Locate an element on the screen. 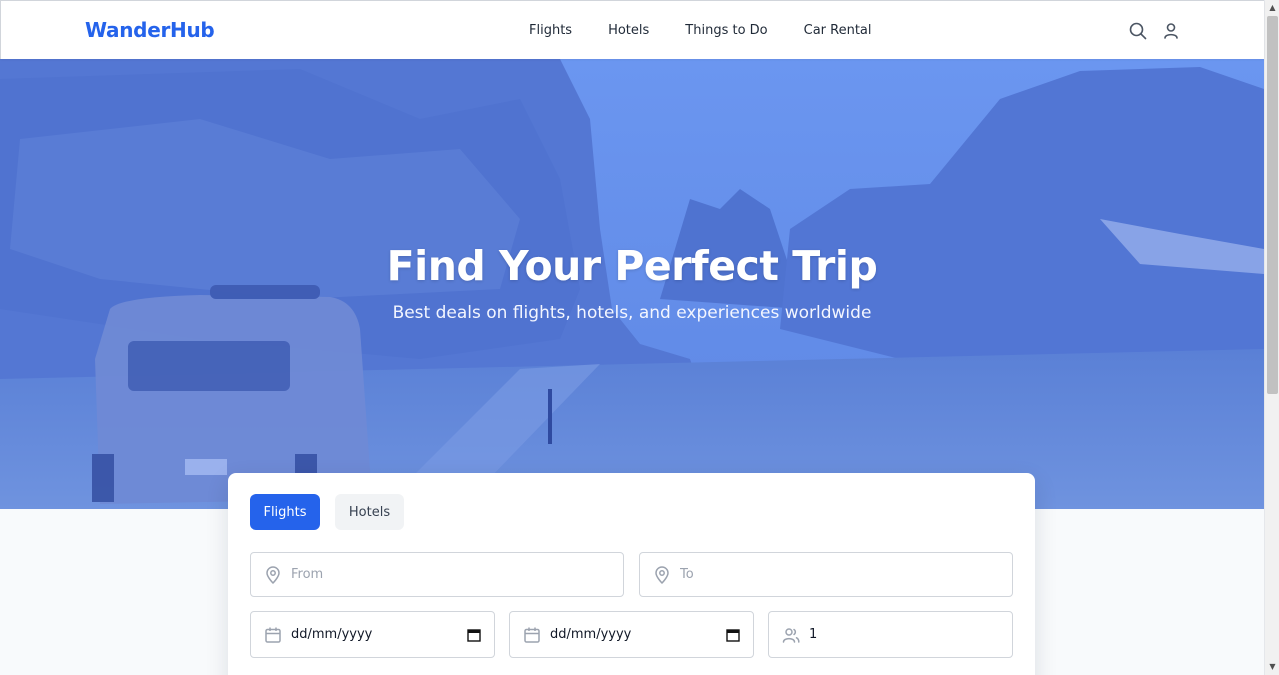  return-date-value: dd/mm/yyyy is located at coordinates (637, 634).